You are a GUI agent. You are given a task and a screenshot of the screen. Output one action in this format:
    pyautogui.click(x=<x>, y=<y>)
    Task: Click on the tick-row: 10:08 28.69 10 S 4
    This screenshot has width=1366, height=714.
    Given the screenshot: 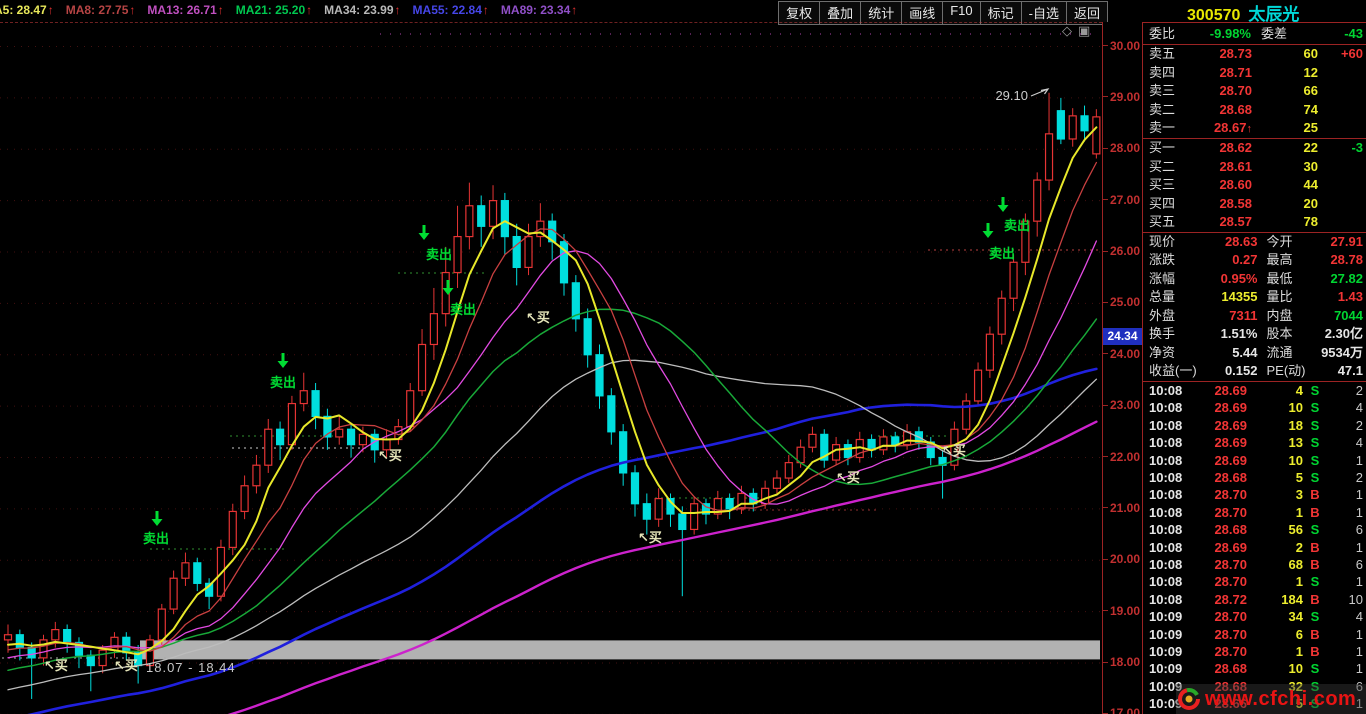 What is the action you would take?
    pyautogui.click(x=1254, y=407)
    